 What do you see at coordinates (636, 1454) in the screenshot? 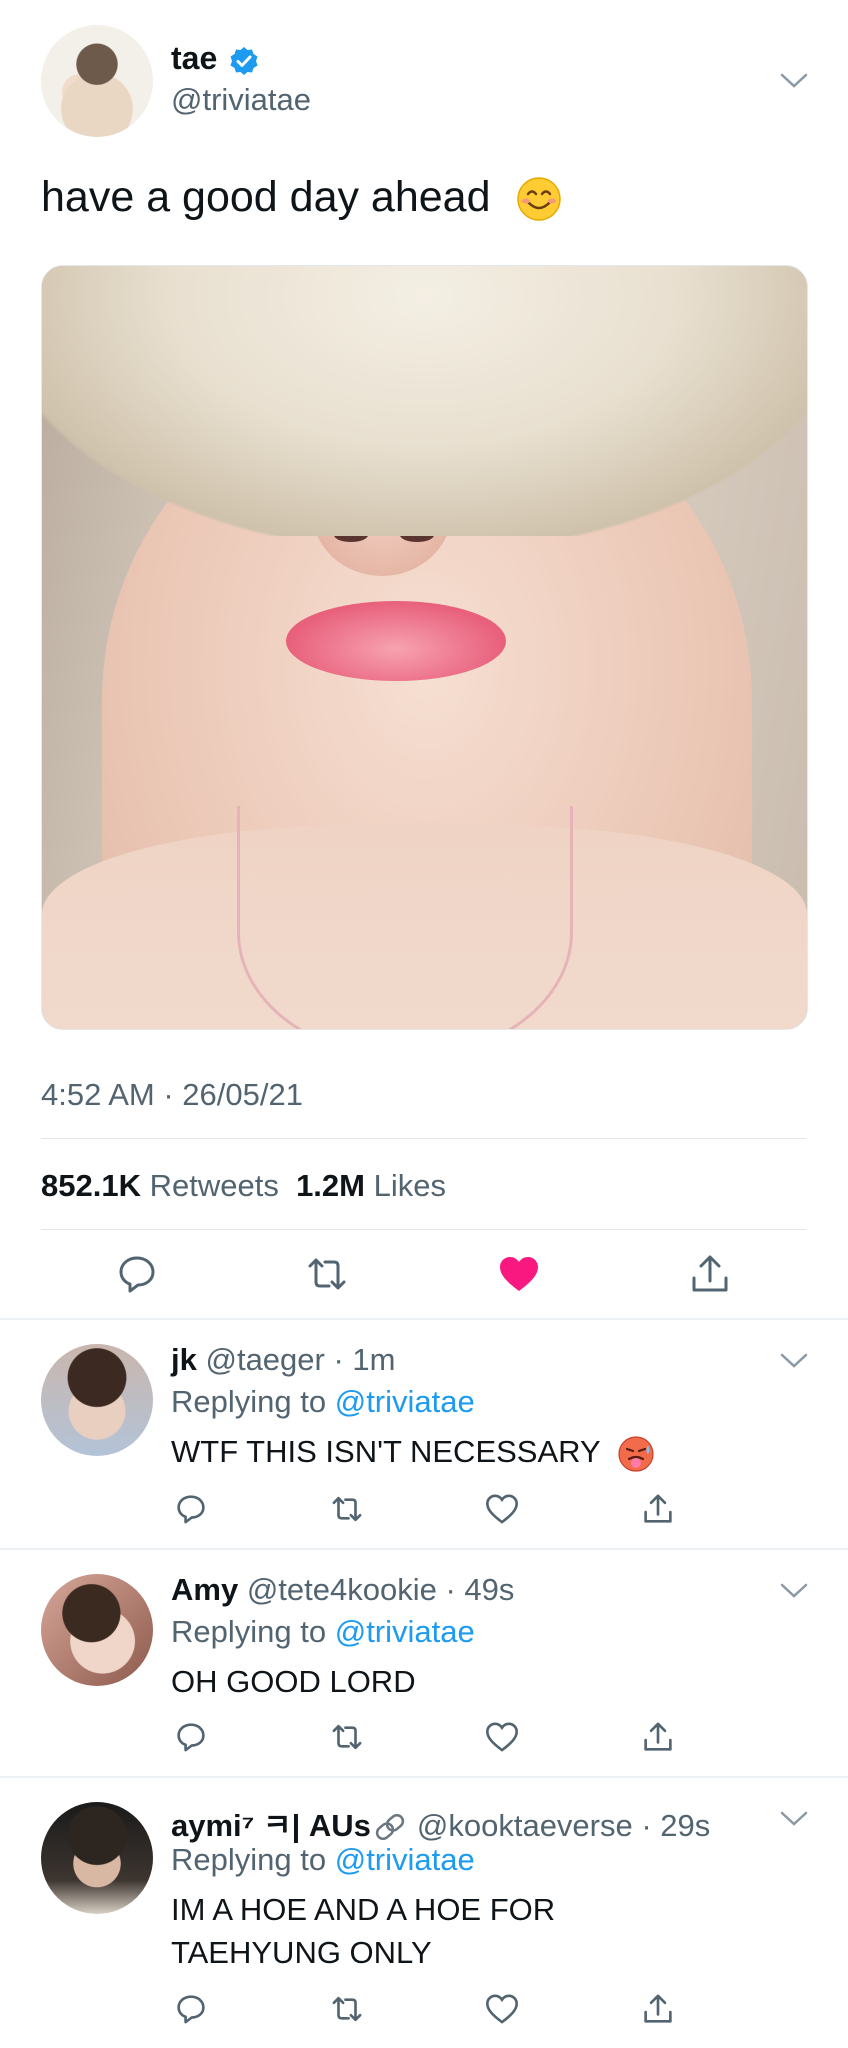
I see `hot-face-emoji-icon` at bounding box center [636, 1454].